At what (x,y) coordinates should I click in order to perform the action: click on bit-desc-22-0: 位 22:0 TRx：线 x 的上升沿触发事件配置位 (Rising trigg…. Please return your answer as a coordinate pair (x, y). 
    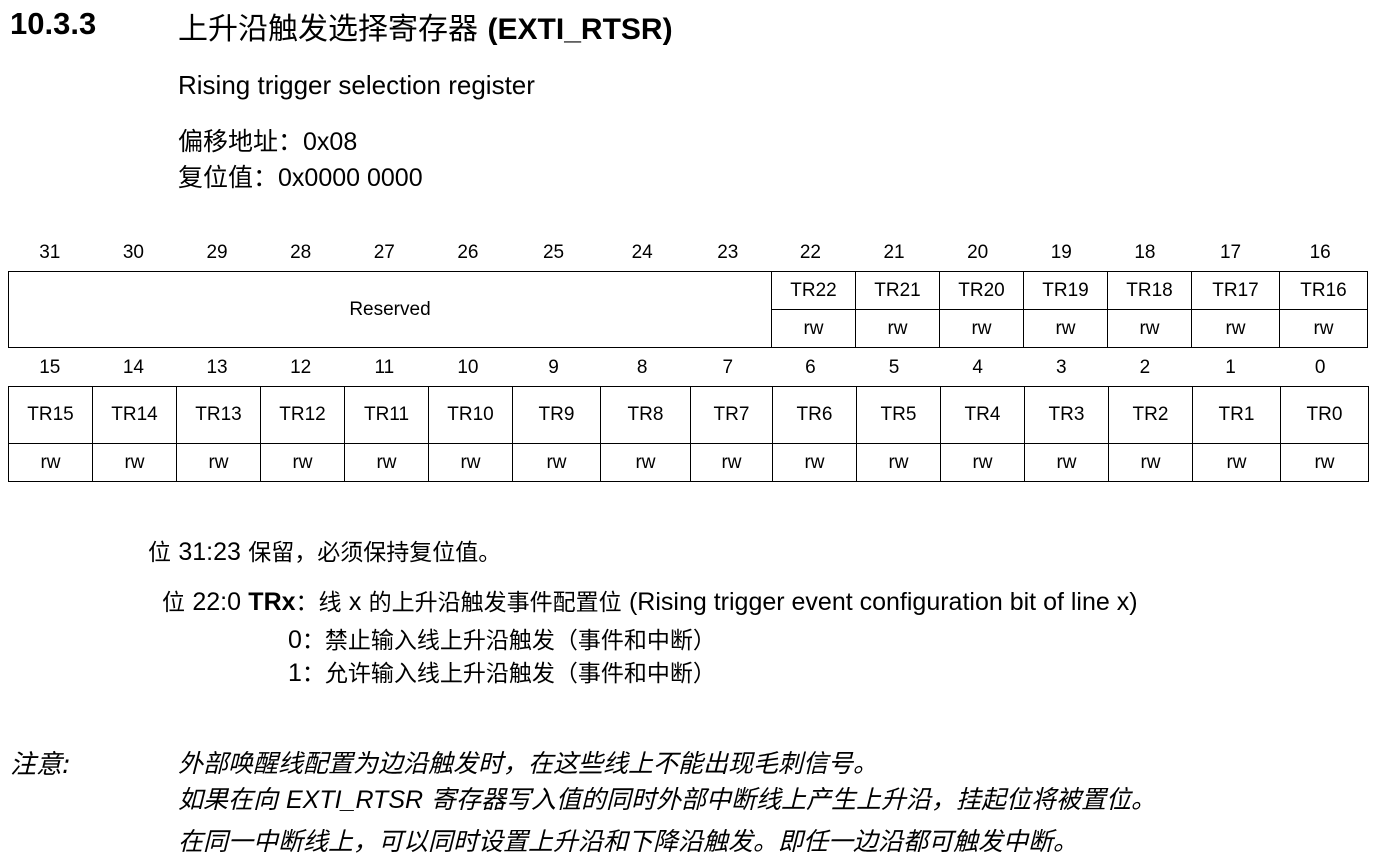
    Looking at the image, I should click on (650, 600).